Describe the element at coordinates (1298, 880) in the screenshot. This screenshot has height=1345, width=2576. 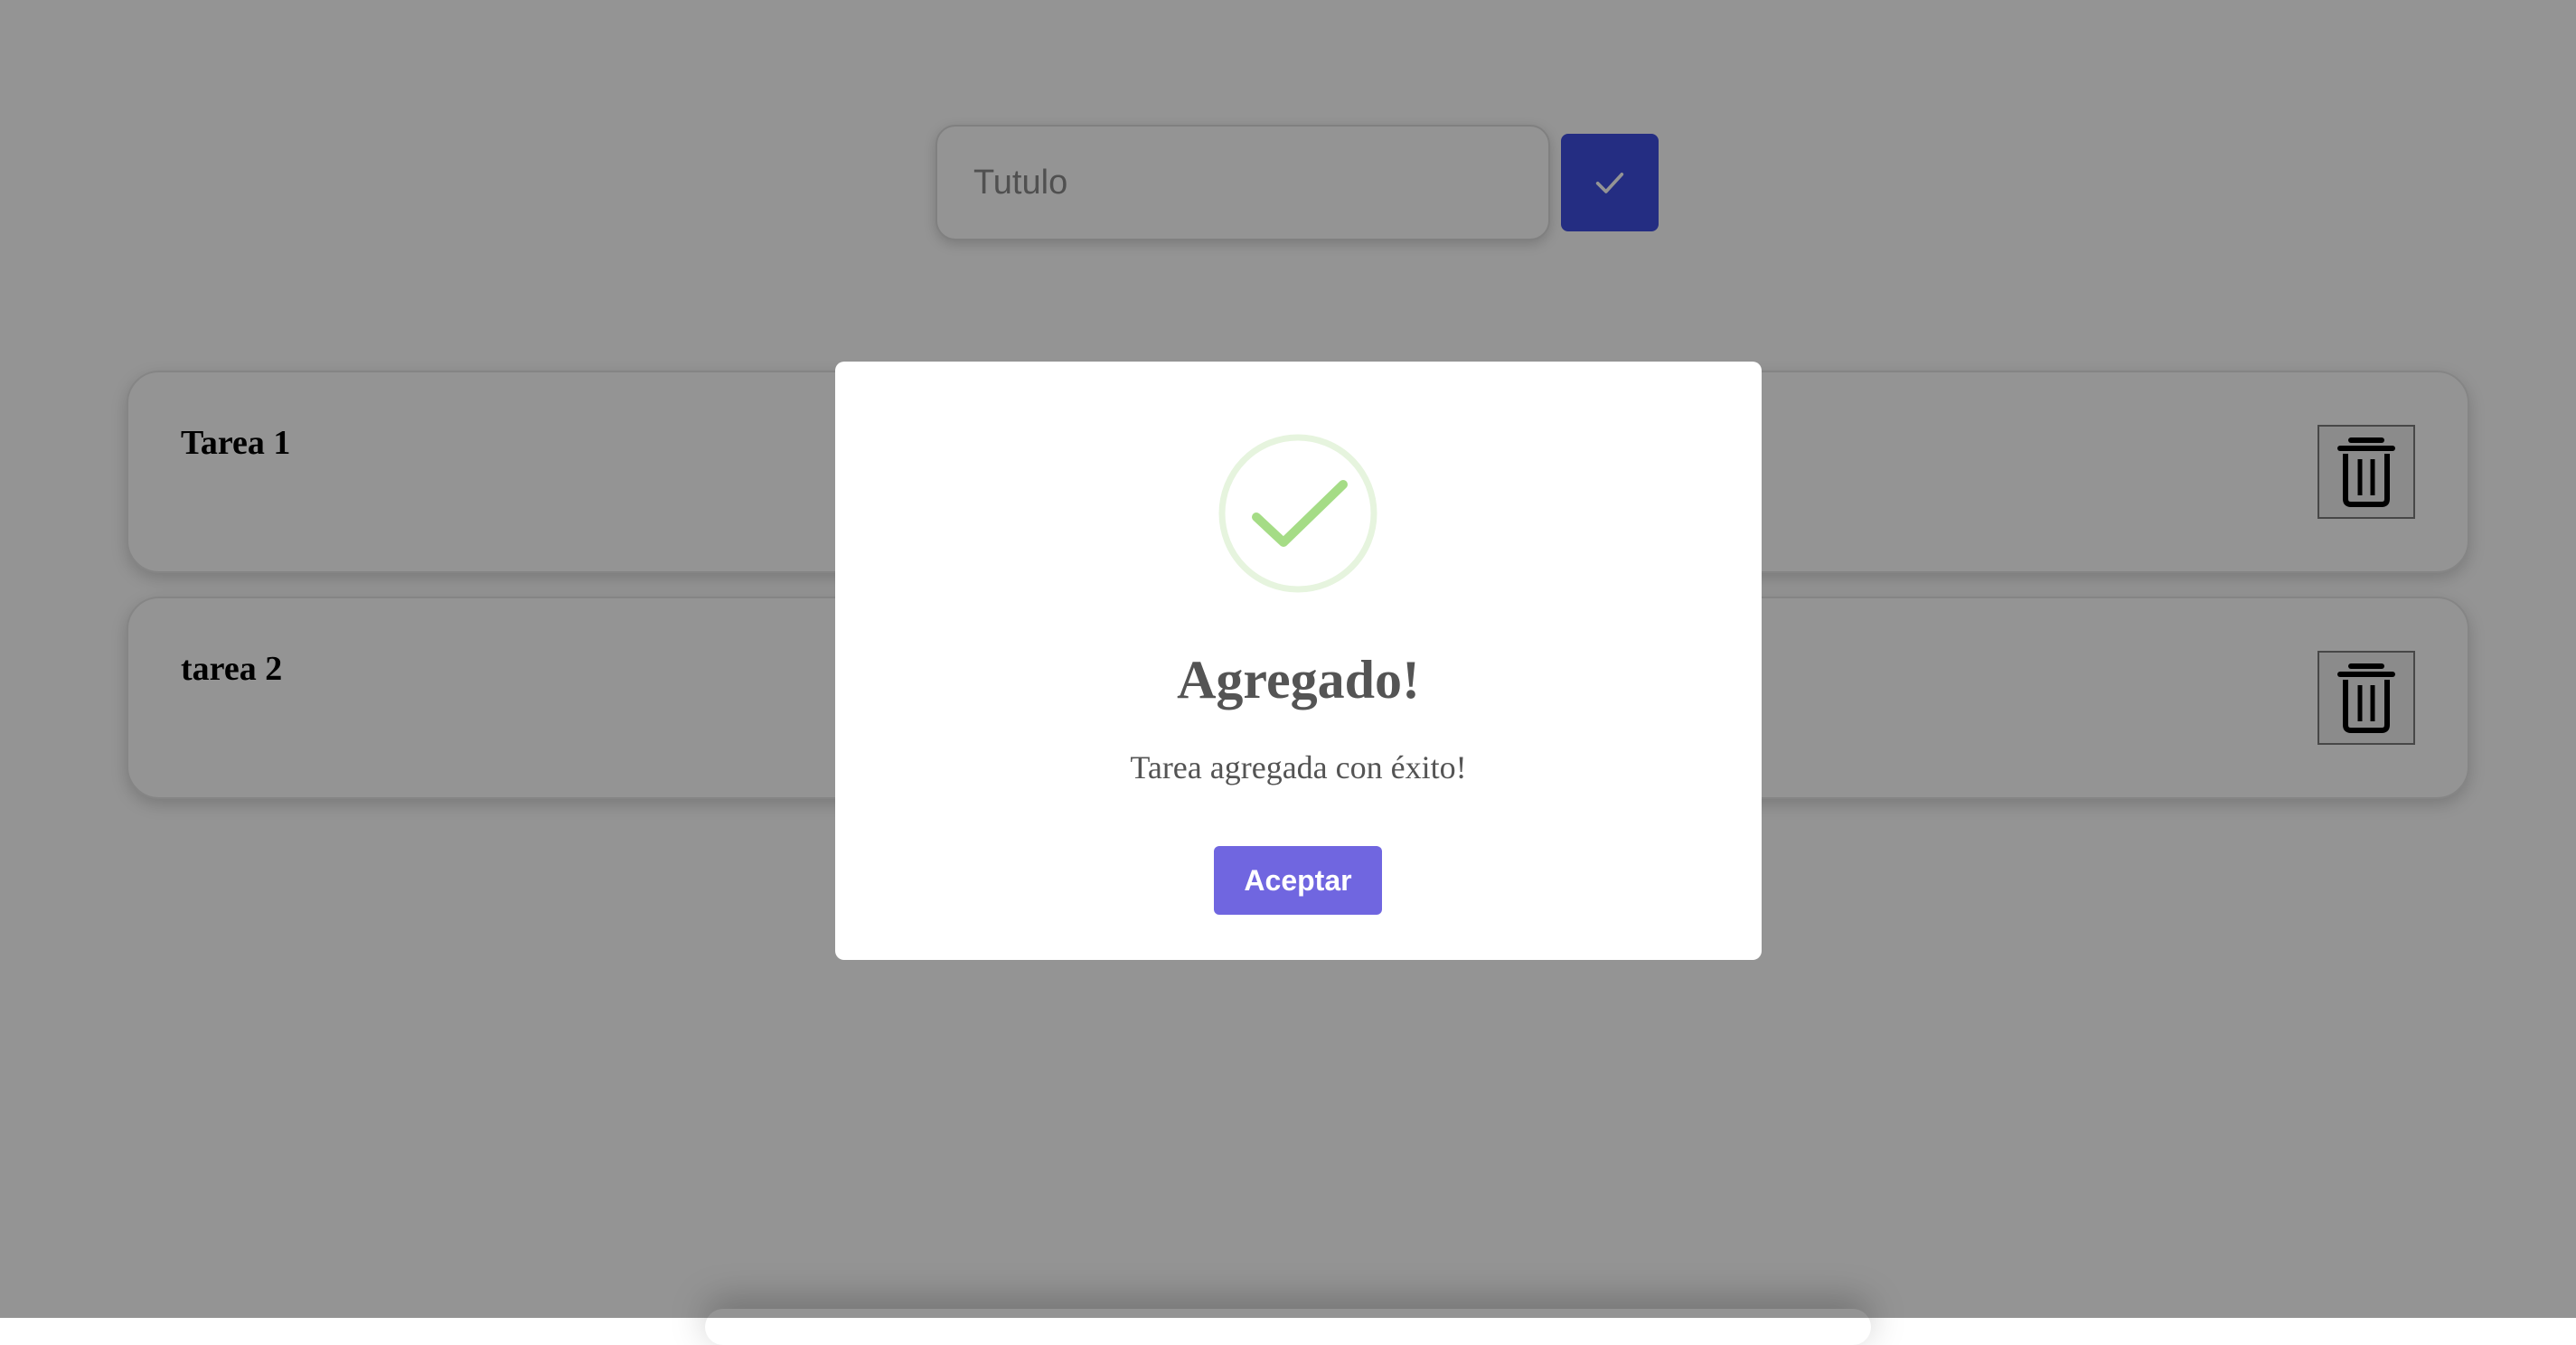
I see `confirm-button: Aceptar` at that location.